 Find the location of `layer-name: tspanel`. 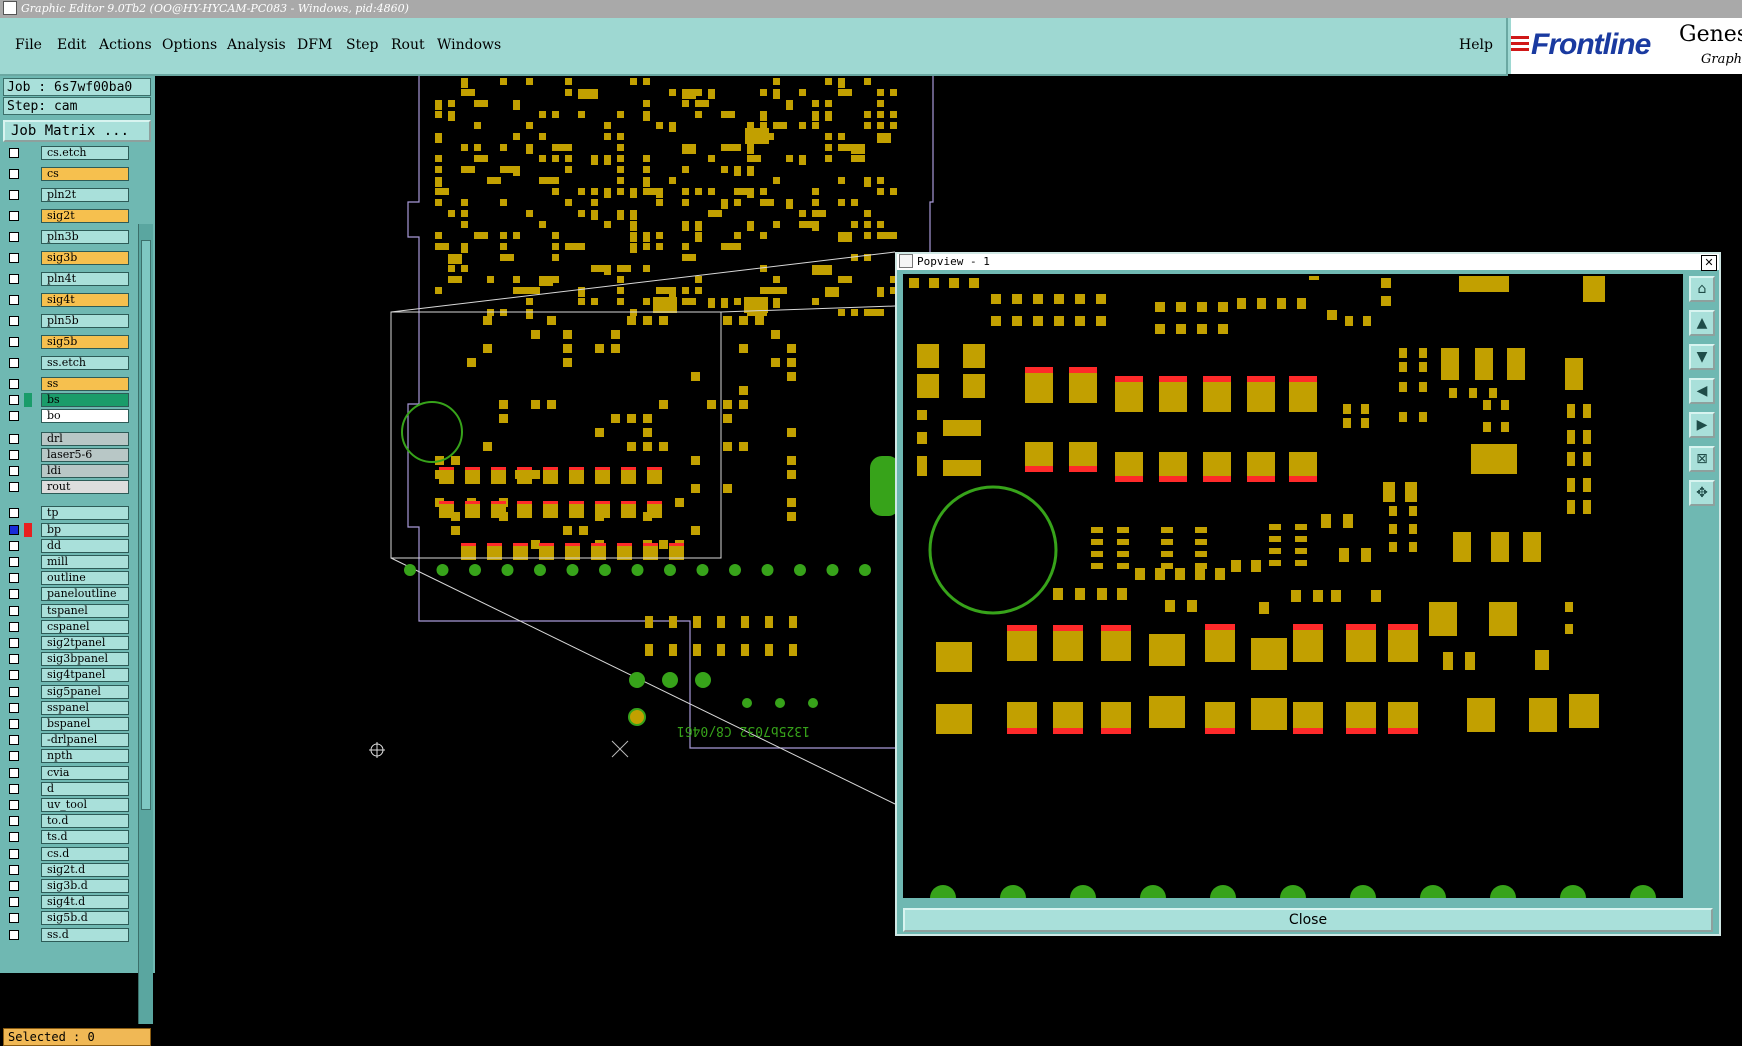

layer-name: tspanel is located at coordinates (85, 610).